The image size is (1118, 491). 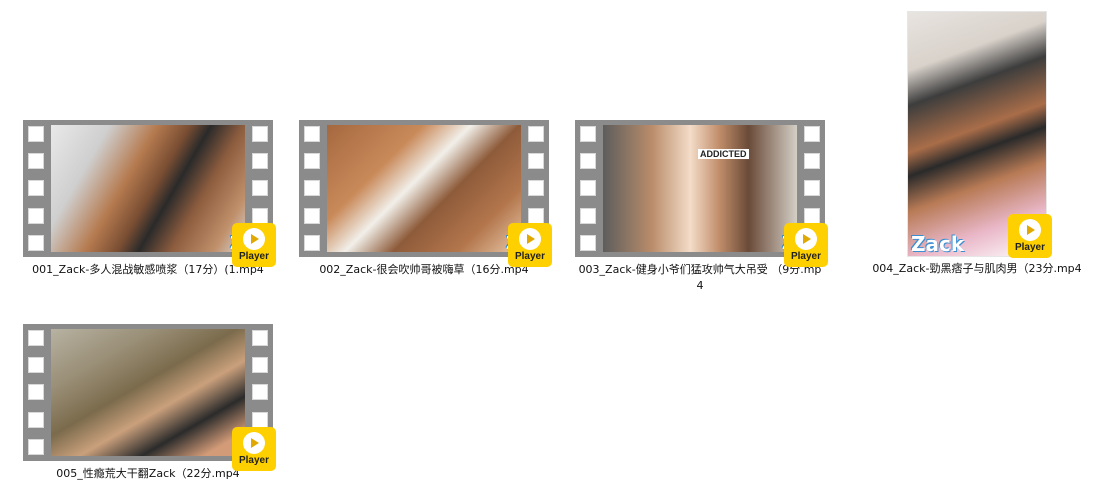 What do you see at coordinates (938, 244) in the screenshot?
I see `watermark: Zack` at bounding box center [938, 244].